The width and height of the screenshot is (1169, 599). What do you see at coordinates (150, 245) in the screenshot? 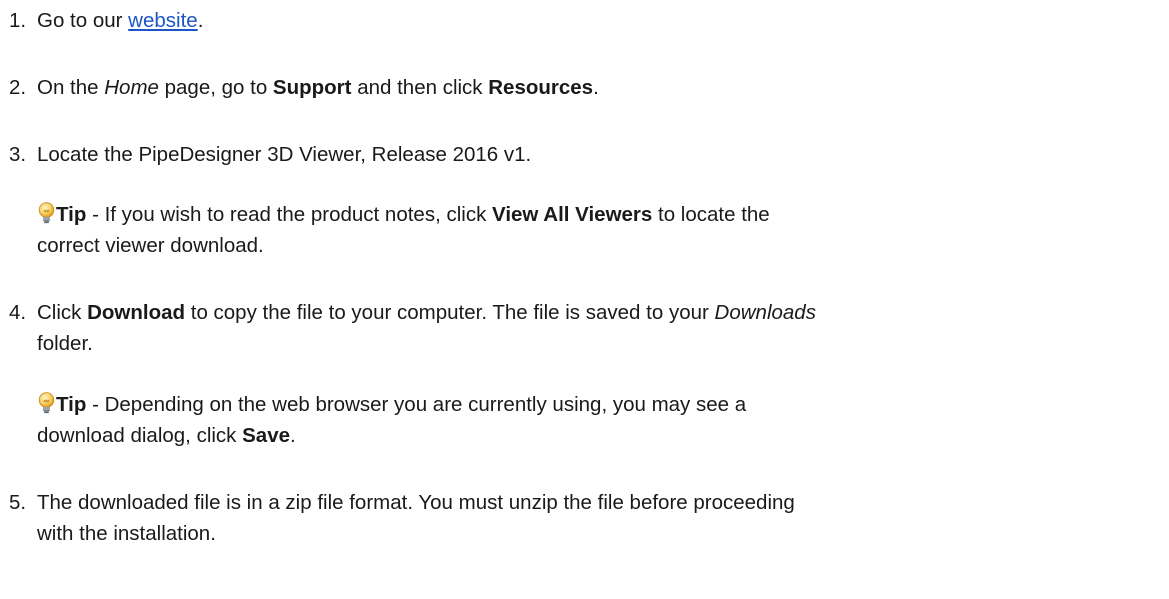
I see `tip-1-line-2: correct viewer download.` at bounding box center [150, 245].